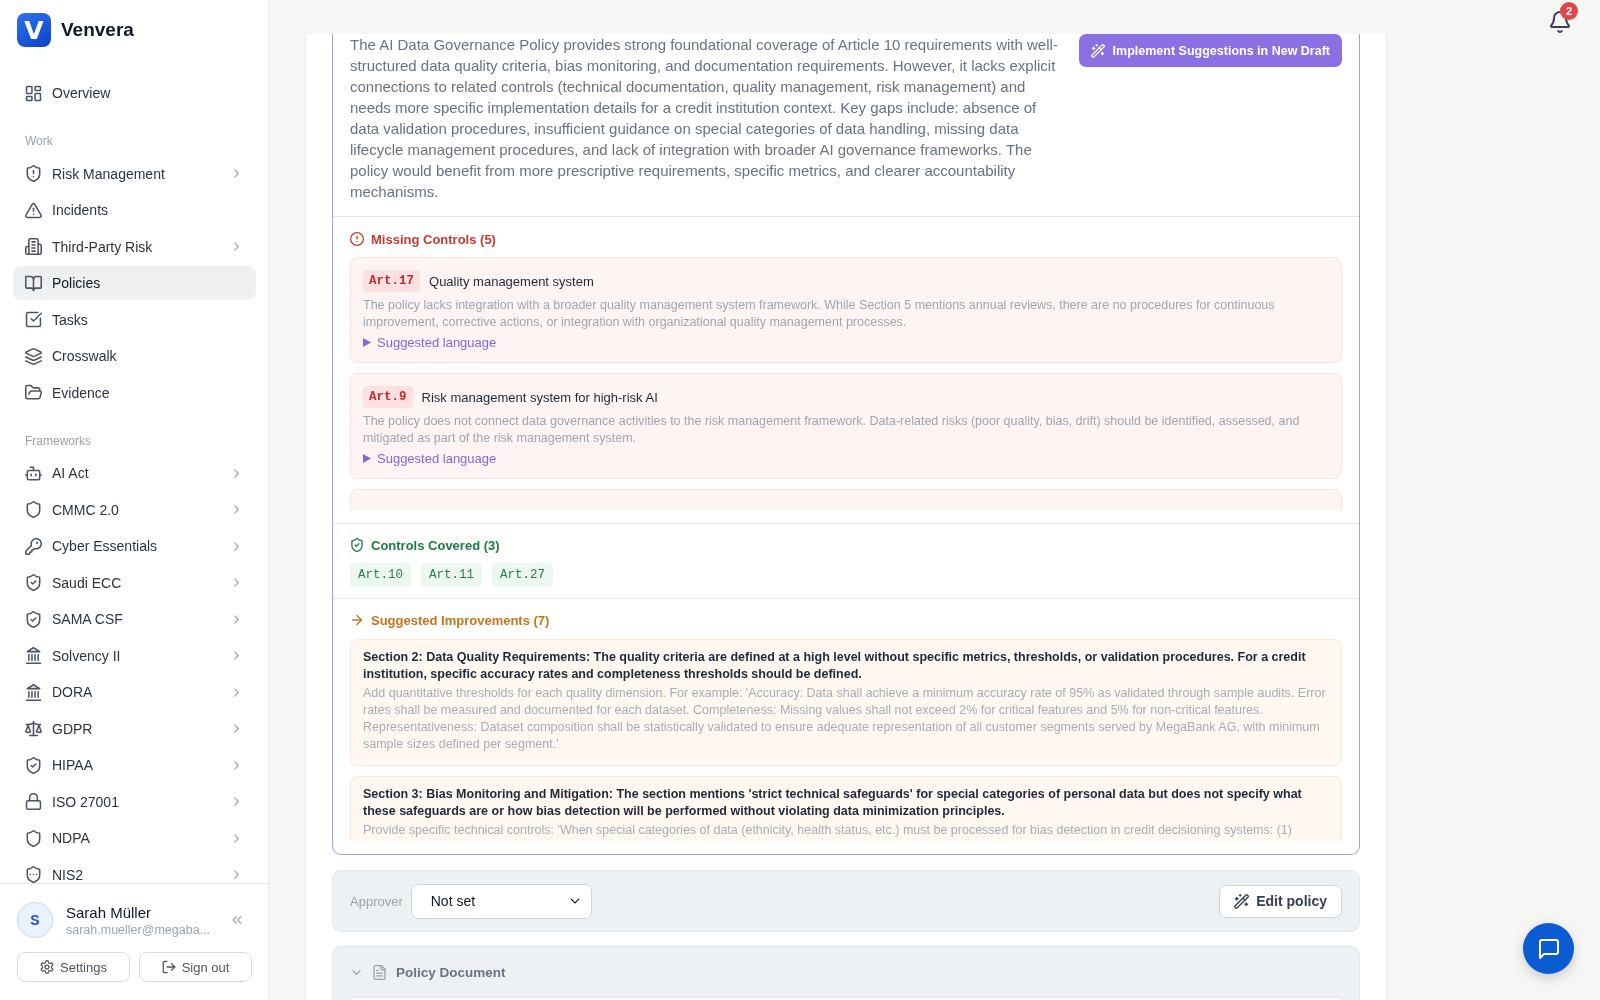 This screenshot has width=1600, height=1000. Describe the element at coordinates (1569, 11) in the screenshot. I see `notification-count: 2` at that location.